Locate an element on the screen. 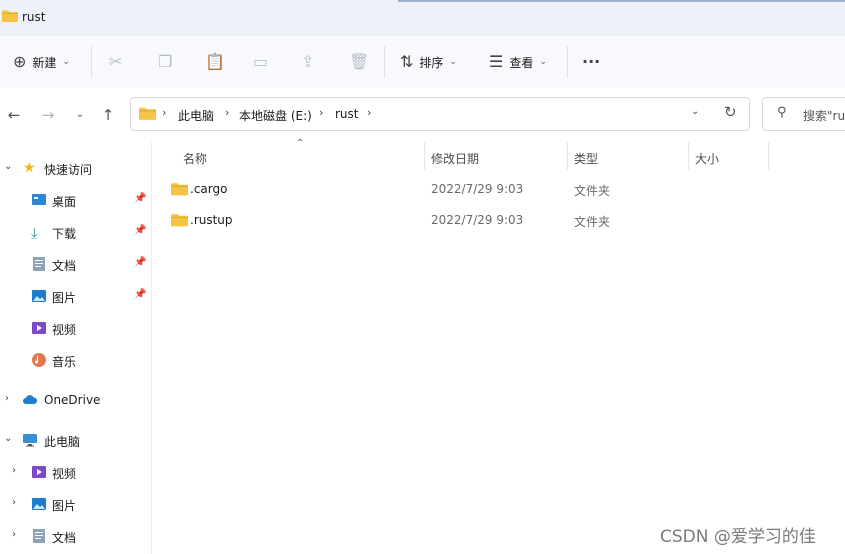  arrow-left-icon: ← is located at coordinates (14, 115).